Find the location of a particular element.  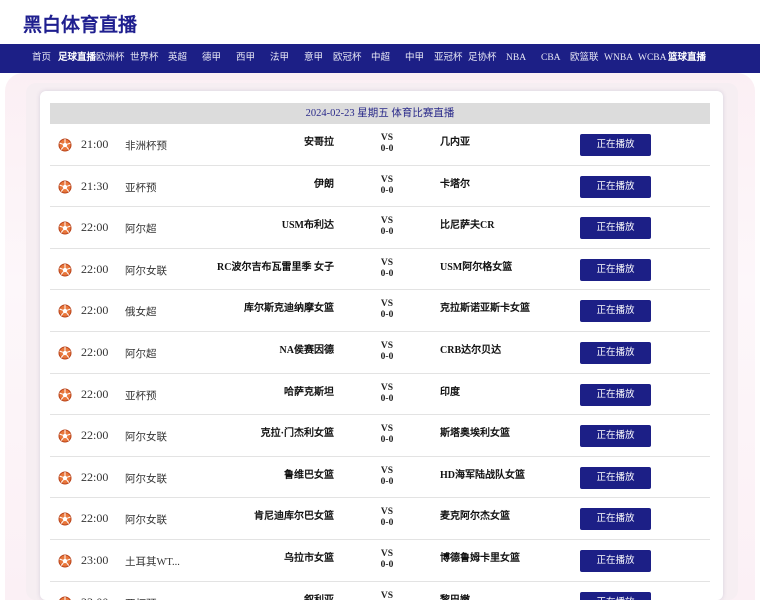

home-team: 叙利亚 is located at coordinates (319, 595).